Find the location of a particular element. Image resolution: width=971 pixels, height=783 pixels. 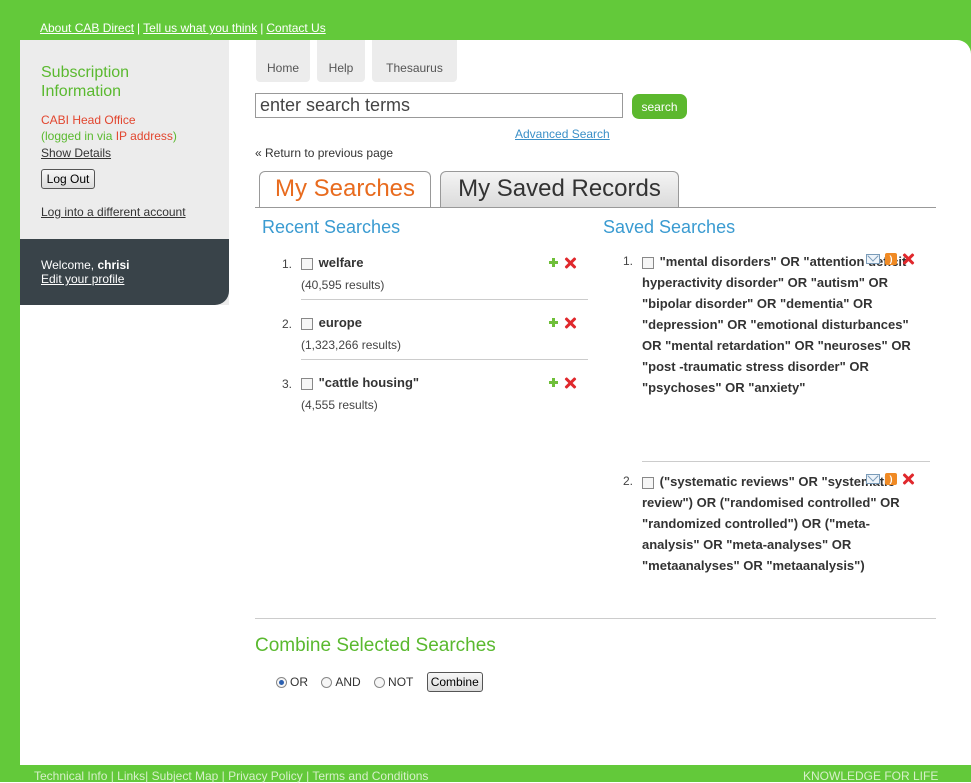

result-count: (4,555 results) is located at coordinates (339, 405).